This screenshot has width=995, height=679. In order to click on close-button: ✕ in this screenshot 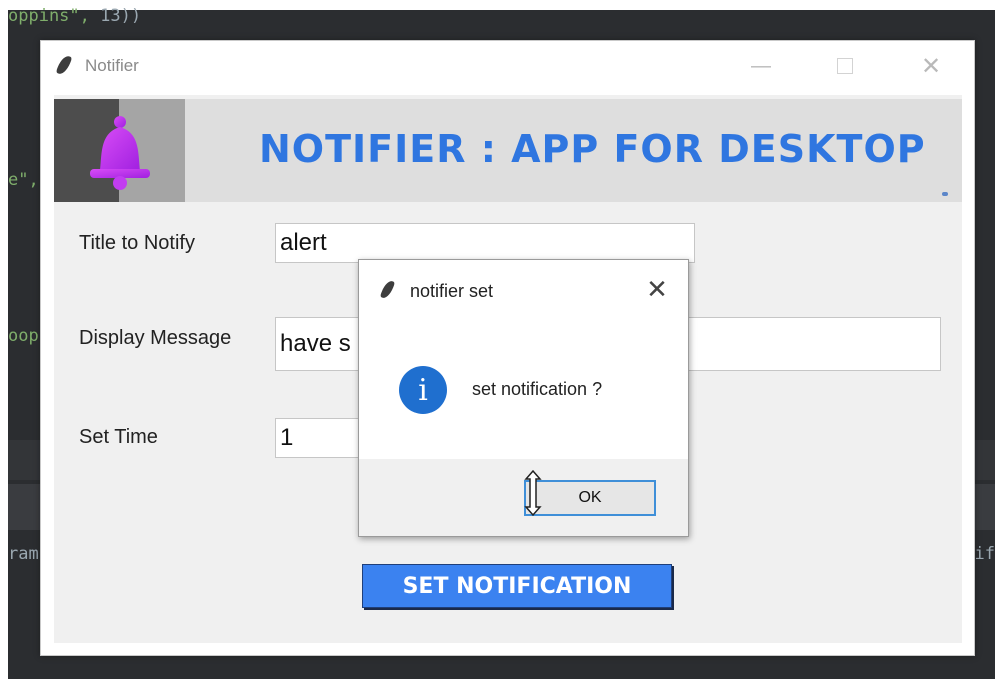, I will do `click(931, 66)`.